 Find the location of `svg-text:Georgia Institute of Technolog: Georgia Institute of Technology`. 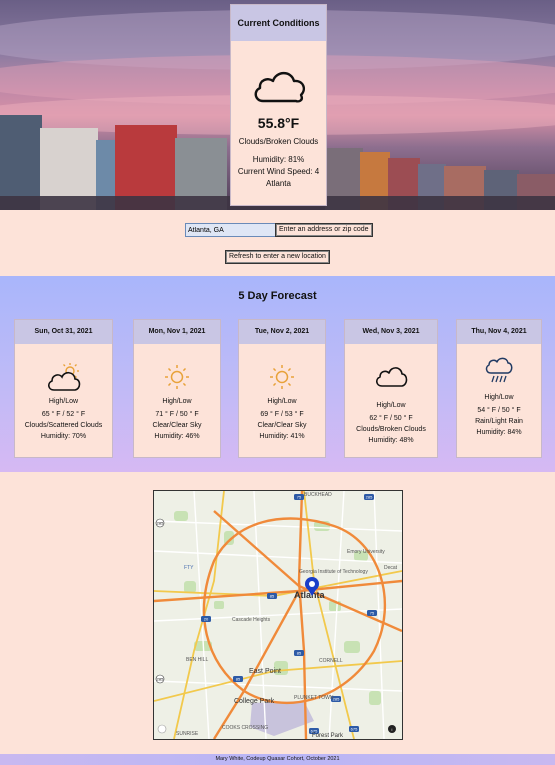

svg-text:Georgia Institute of Technolog: Georgia Institute of Technology is located at coordinates (333, 572).